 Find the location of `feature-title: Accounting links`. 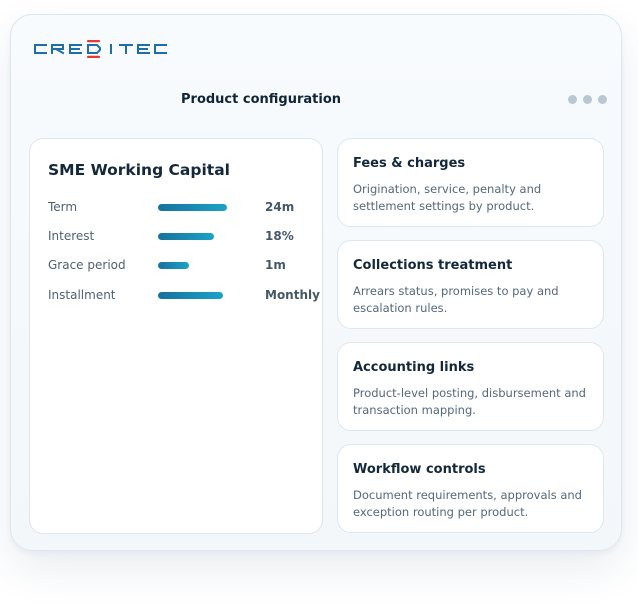

feature-title: Accounting links is located at coordinates (414, 367).